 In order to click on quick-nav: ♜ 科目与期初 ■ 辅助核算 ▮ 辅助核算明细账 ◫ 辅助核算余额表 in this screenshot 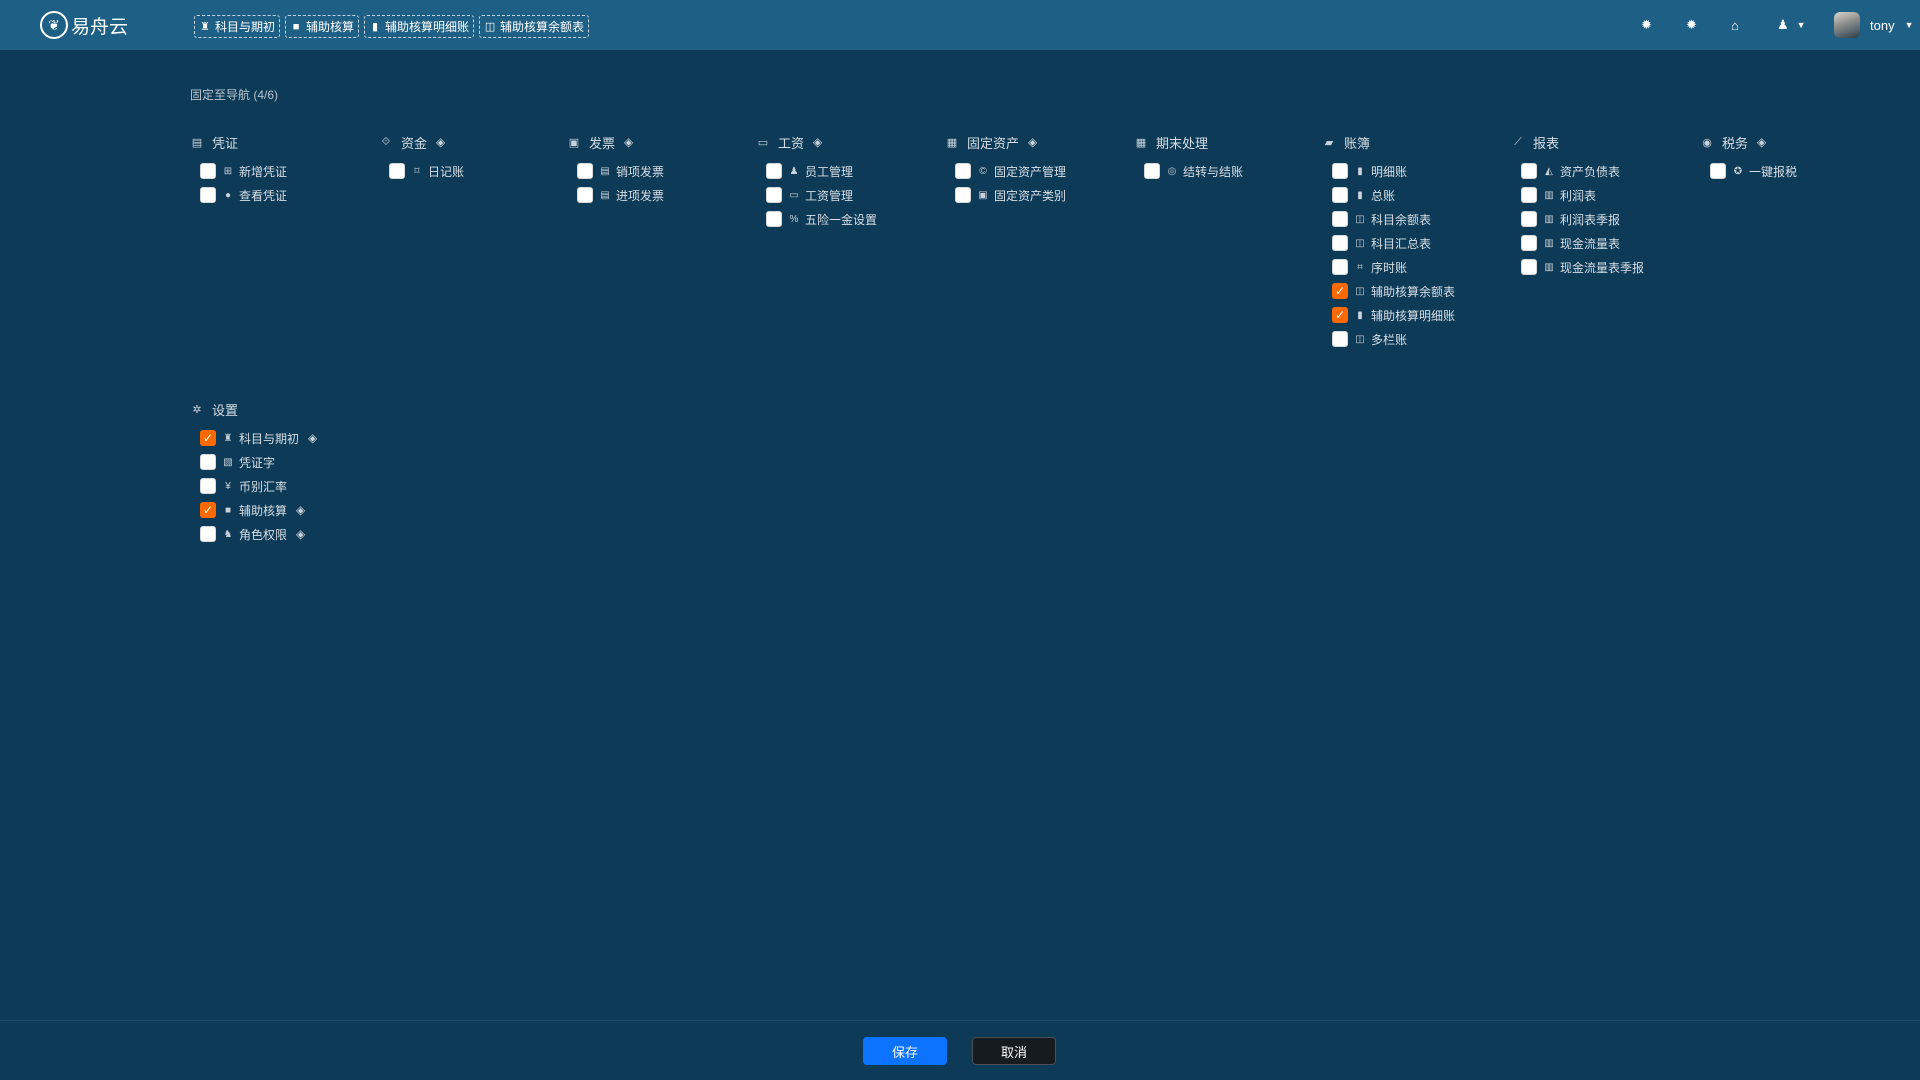, I will do `click(392, 26)`.